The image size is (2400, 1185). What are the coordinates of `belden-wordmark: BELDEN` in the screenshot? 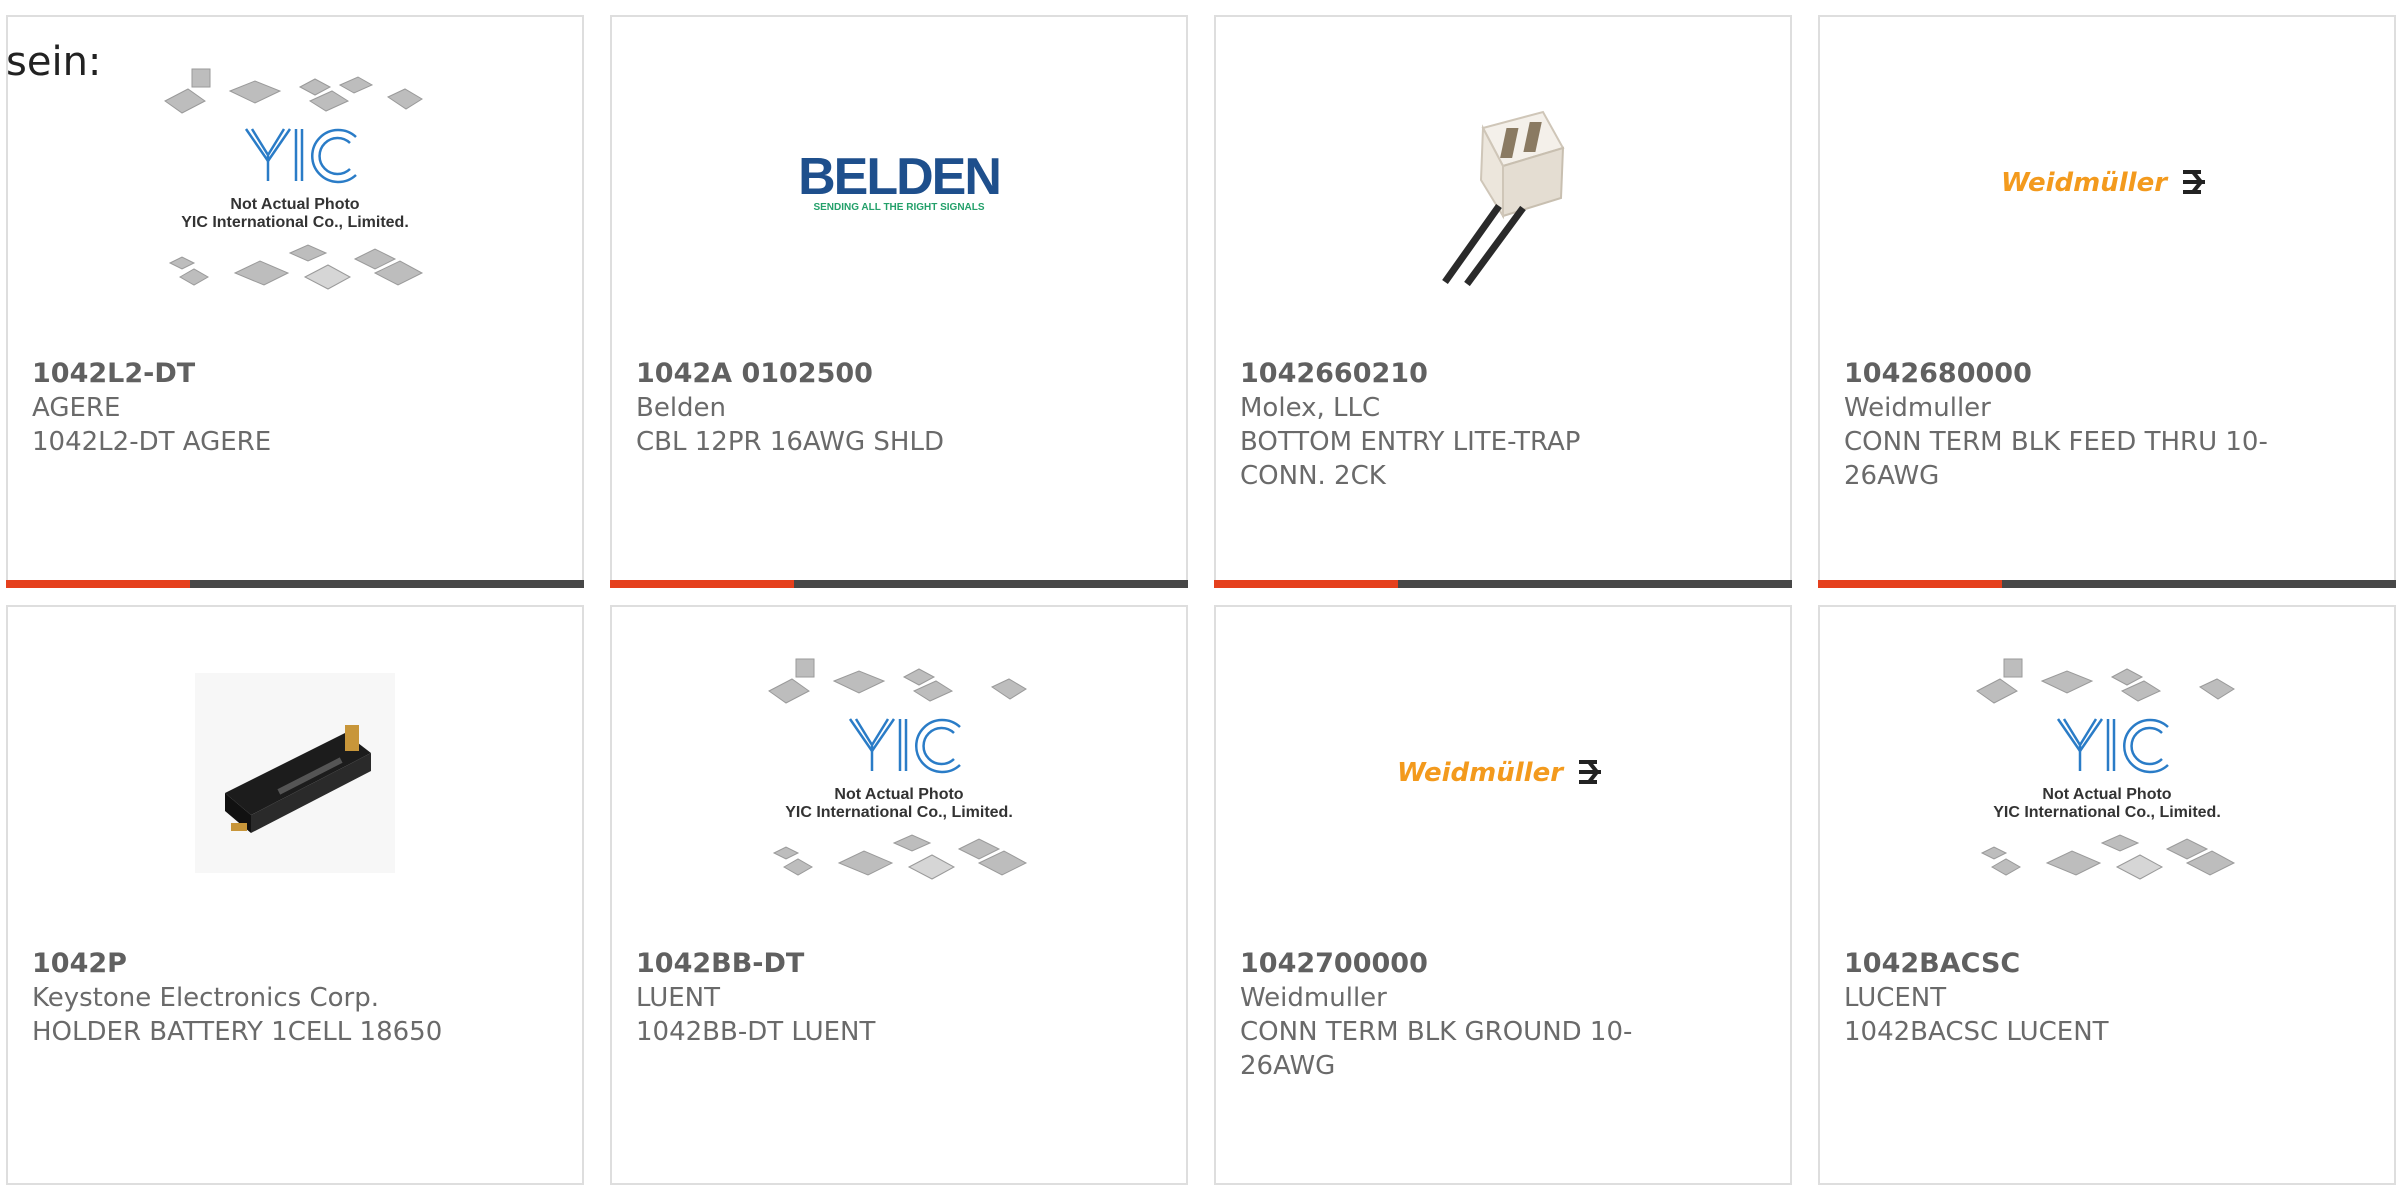 It's located at (899, 177).